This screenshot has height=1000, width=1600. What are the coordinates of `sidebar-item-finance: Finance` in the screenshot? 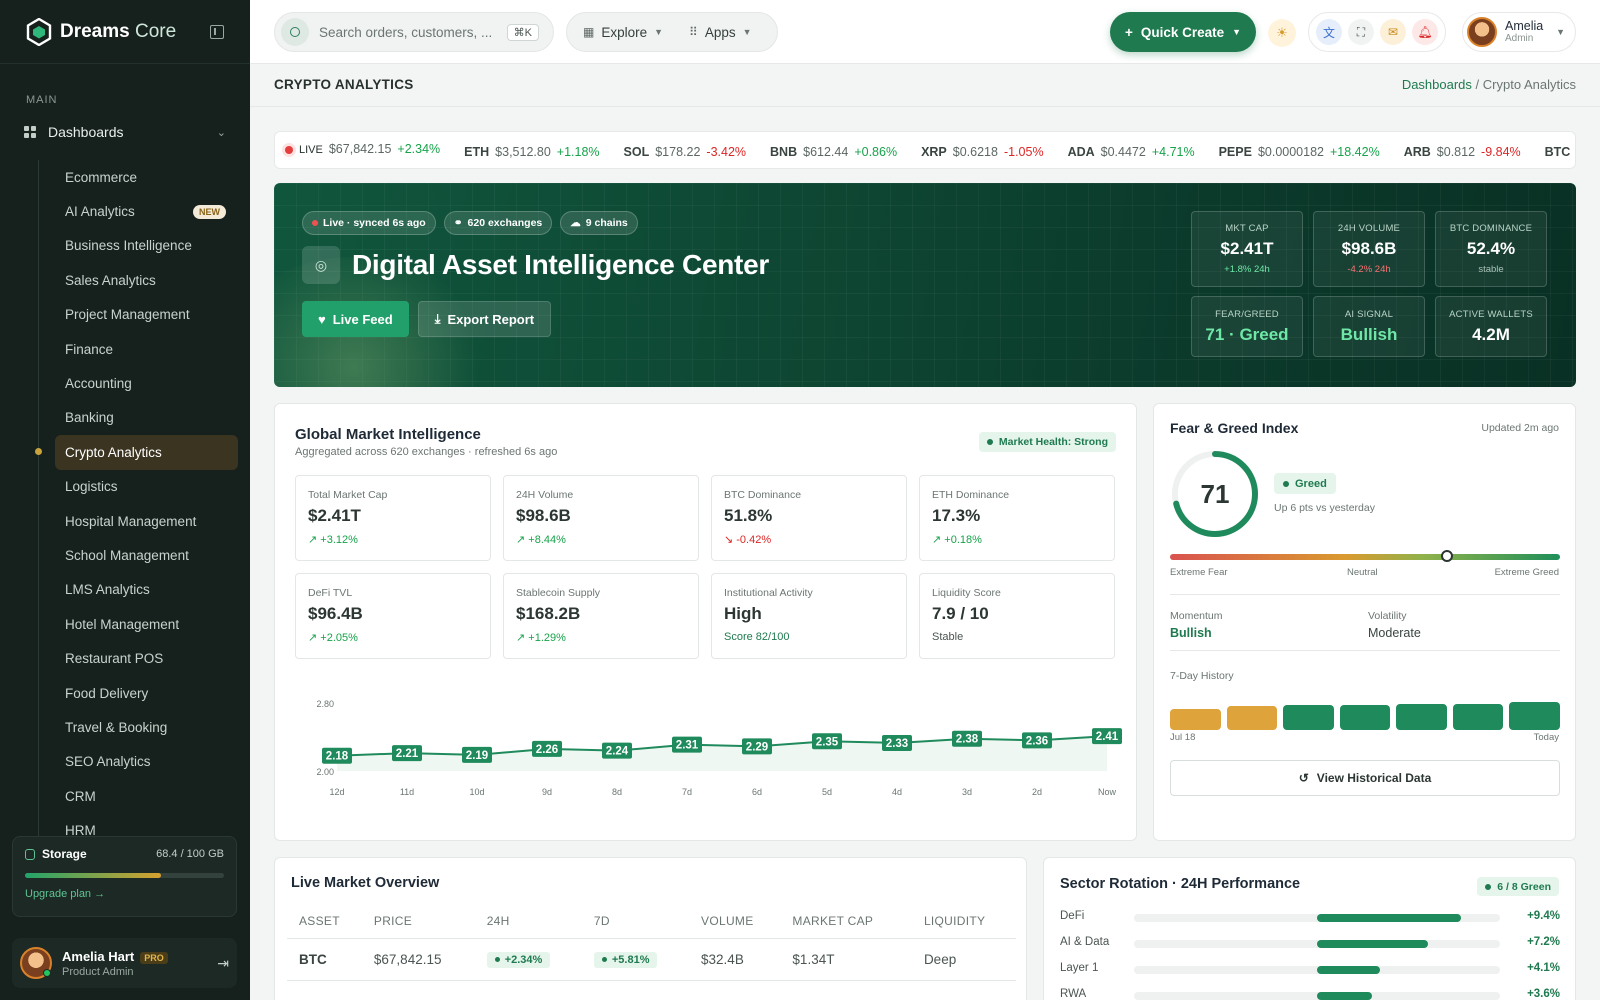 It's located at (138, 349).